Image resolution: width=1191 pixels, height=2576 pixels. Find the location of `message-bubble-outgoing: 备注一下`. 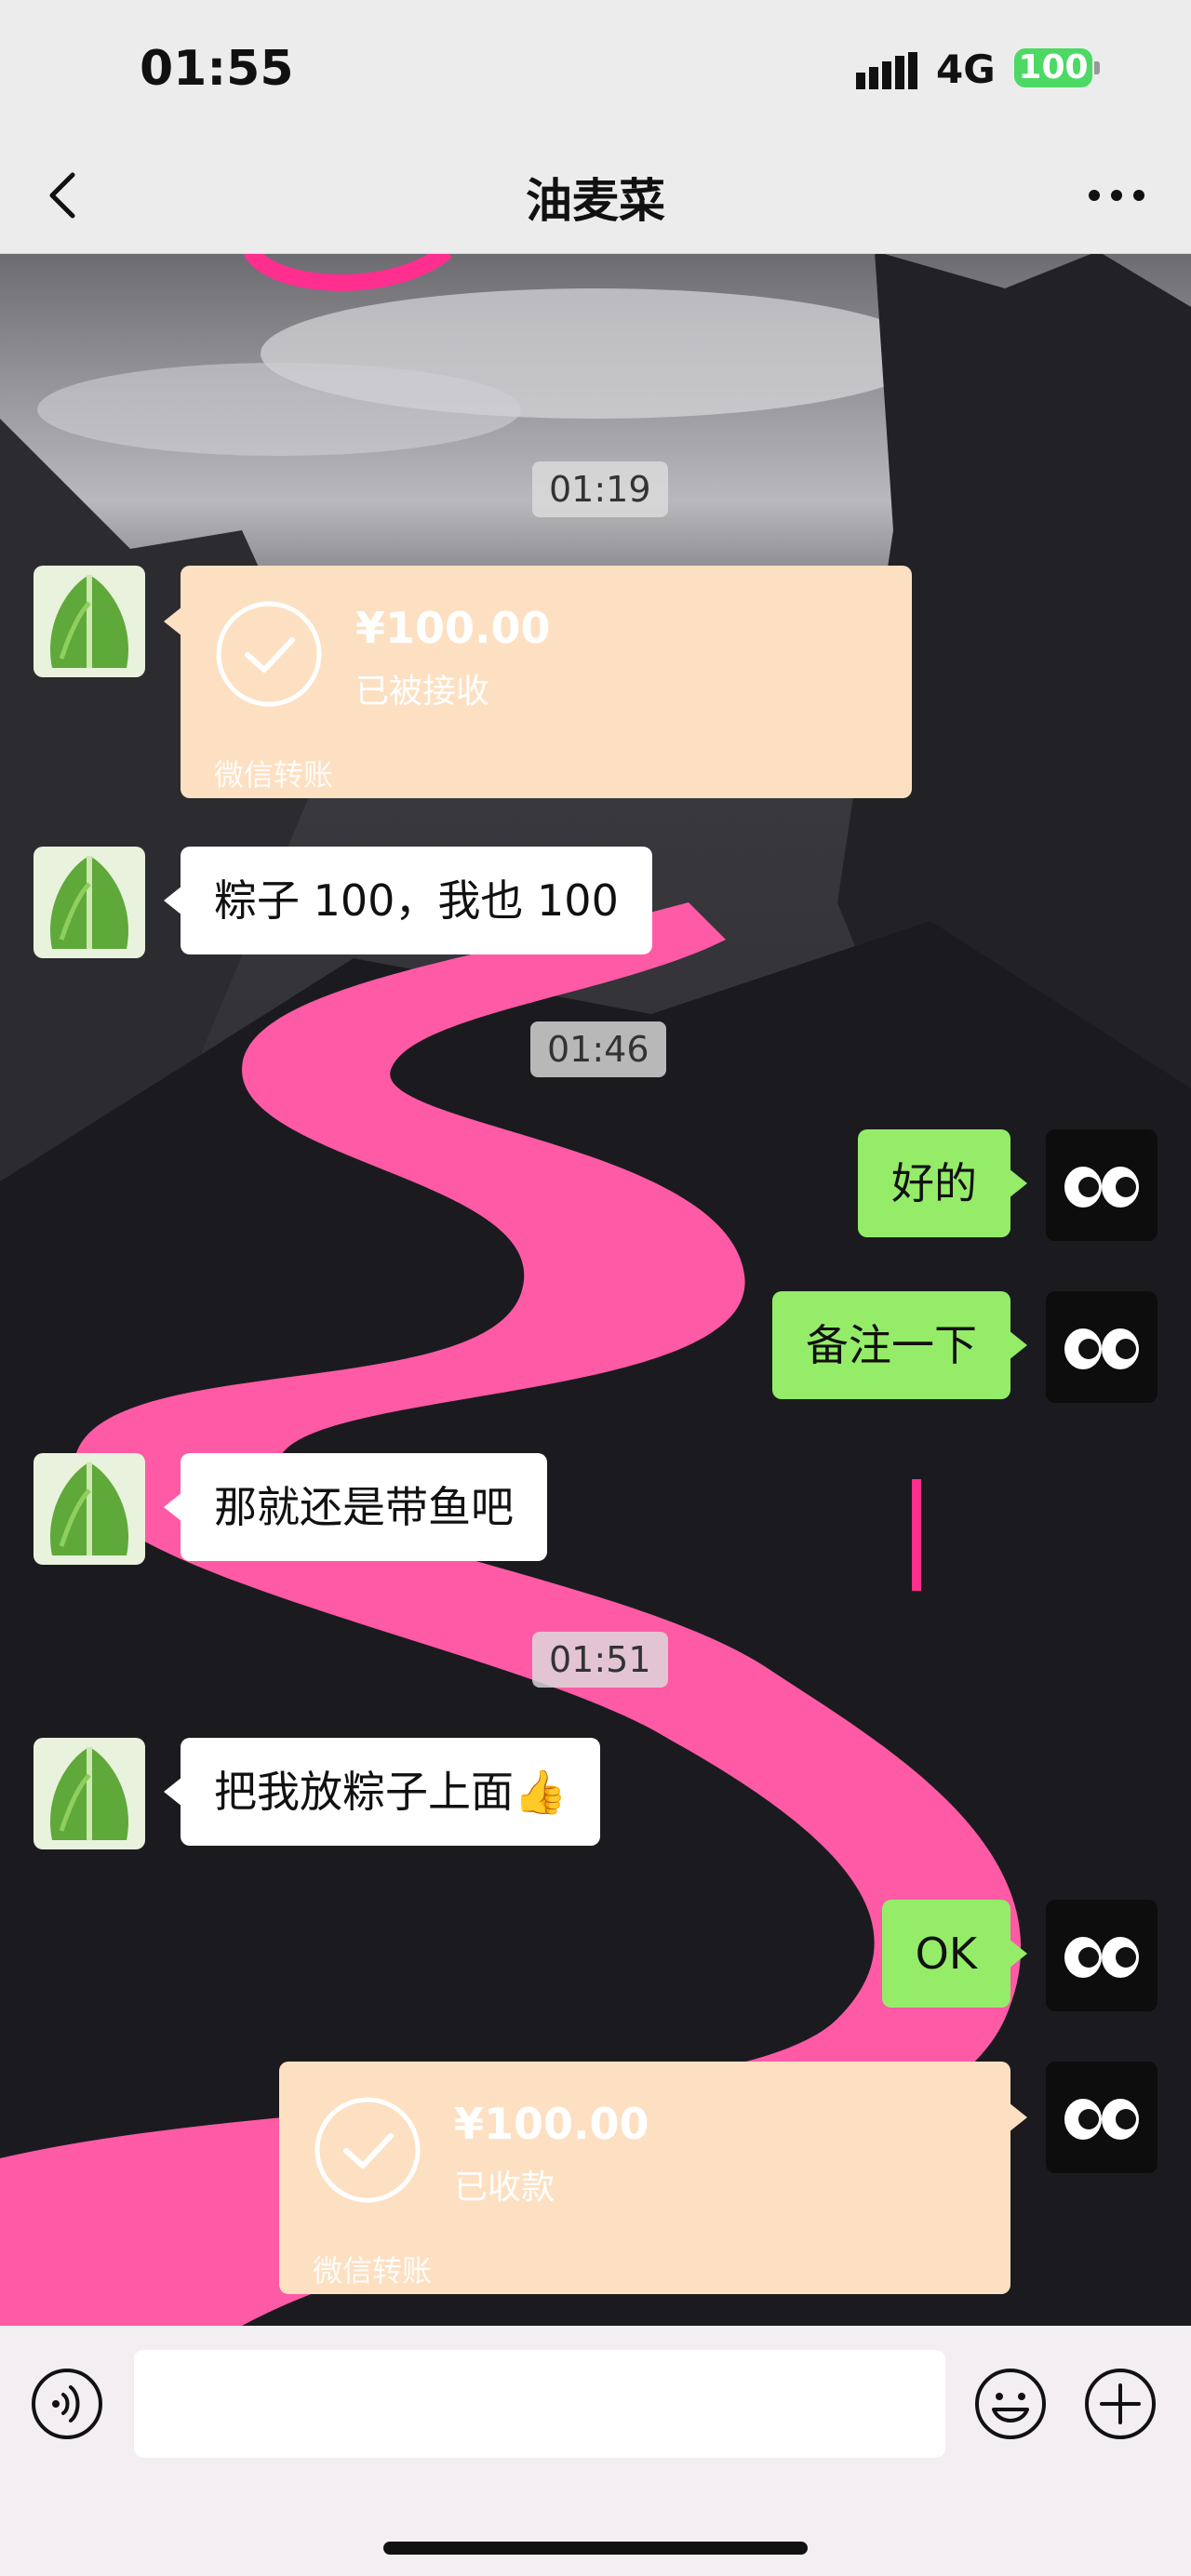

message-bubble-outgoing: 备注一下 is located at coordinates (899, 1345).